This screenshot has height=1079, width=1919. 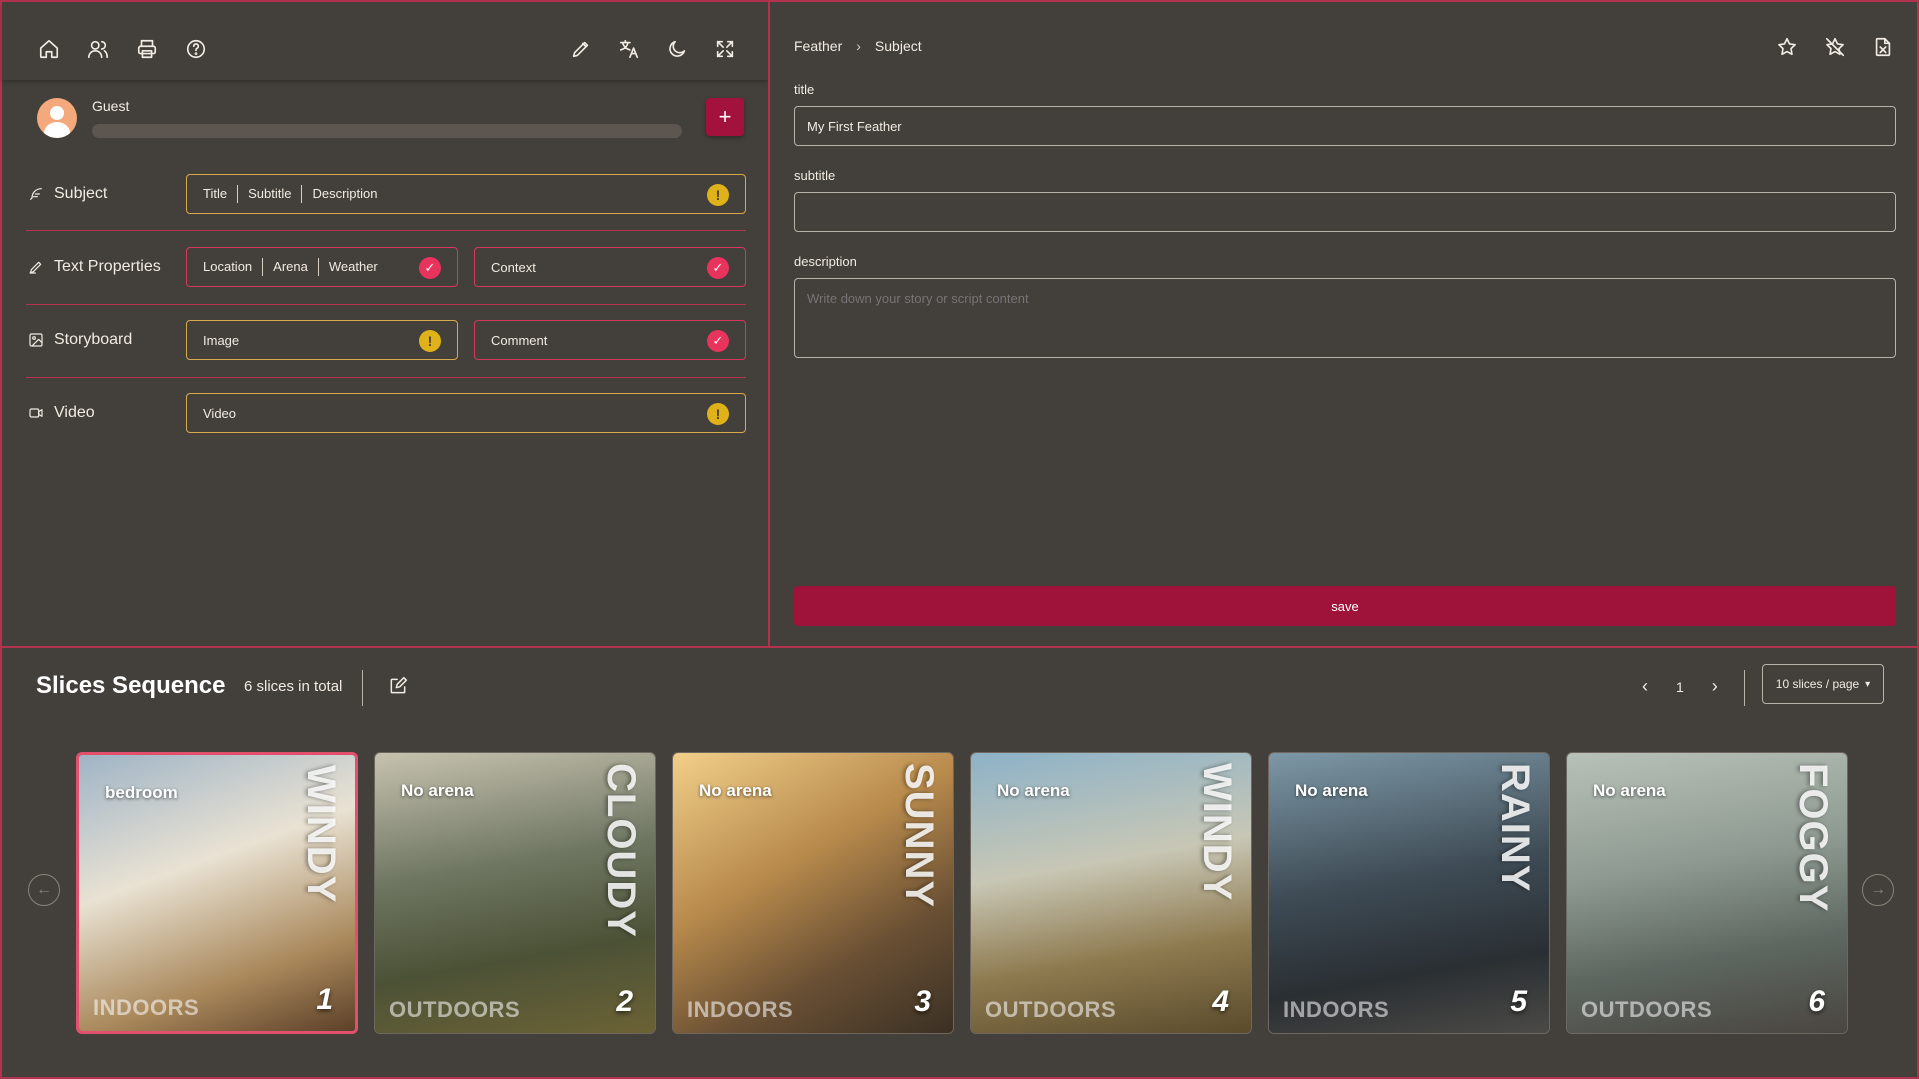 What do you see at coordinates (57, 118) in the screenshot?
I see `avatar` at bounding box center [57, 118].